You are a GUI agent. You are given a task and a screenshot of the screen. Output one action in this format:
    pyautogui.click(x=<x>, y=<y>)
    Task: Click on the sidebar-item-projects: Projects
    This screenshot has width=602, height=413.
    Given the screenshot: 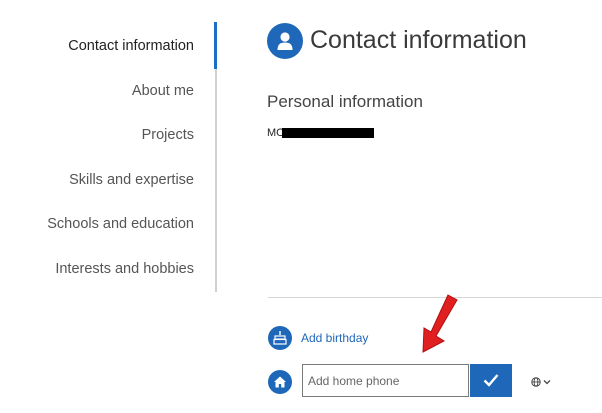 What is the action you would take?
    pyautogui.click(x=168, y=135)
    